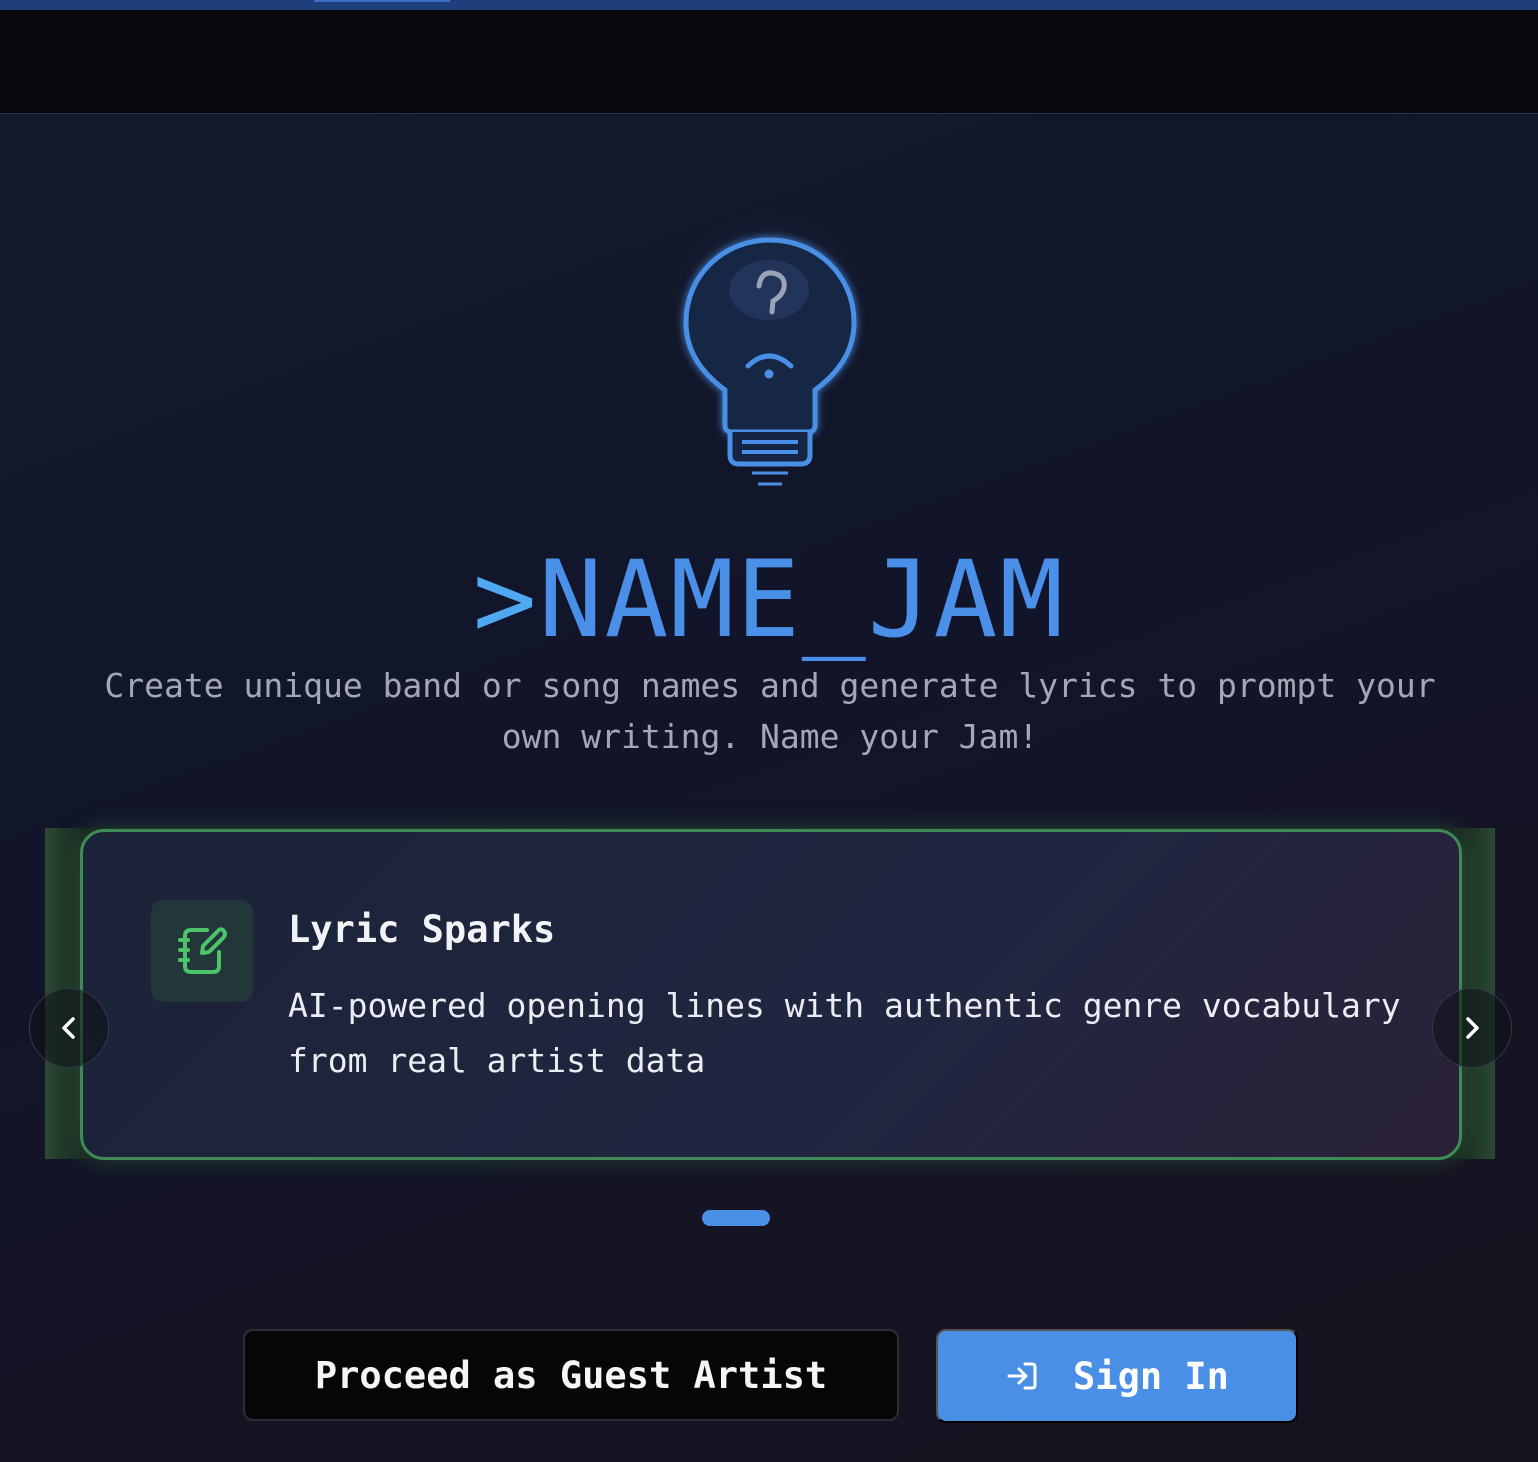 This screenshot has width=1538, height=1462. What do you see at coordinates (1022, 1376) in the screenshot?
I see `sign-in-icon` at bounding box center [1022, 1376].